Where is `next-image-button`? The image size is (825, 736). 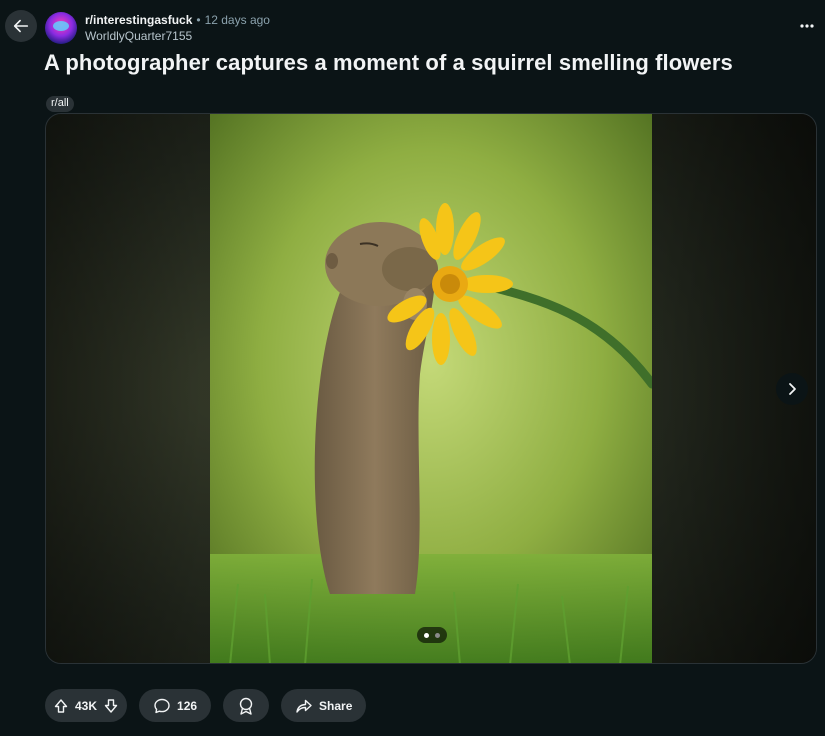
next-image-button is located at coordinates (792, 389).